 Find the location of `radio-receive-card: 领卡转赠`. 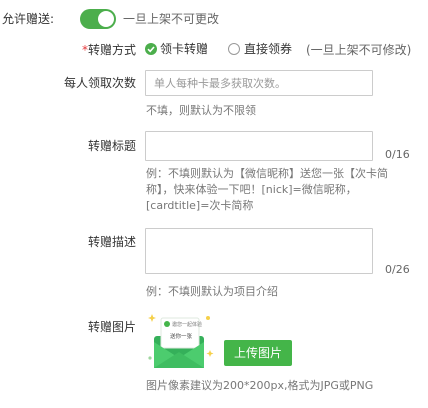

radio-receive-card: 领卡转赠 is located at coordinates (176, 49).